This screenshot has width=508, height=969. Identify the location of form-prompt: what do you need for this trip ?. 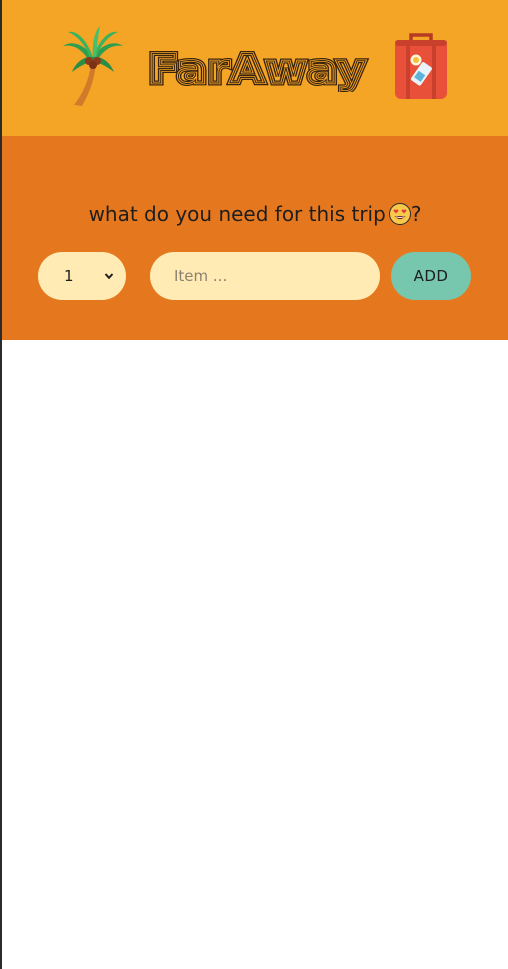
(255, 214).